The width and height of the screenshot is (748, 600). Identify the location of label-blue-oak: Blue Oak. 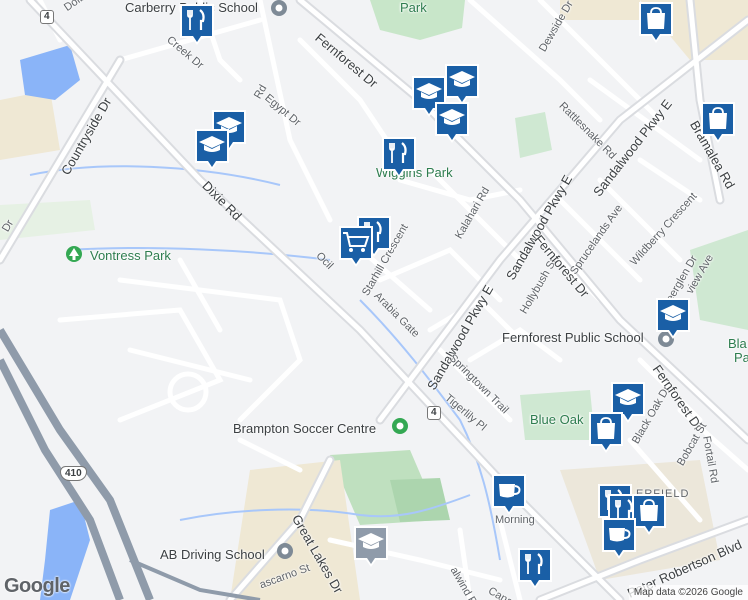
(557, 419).